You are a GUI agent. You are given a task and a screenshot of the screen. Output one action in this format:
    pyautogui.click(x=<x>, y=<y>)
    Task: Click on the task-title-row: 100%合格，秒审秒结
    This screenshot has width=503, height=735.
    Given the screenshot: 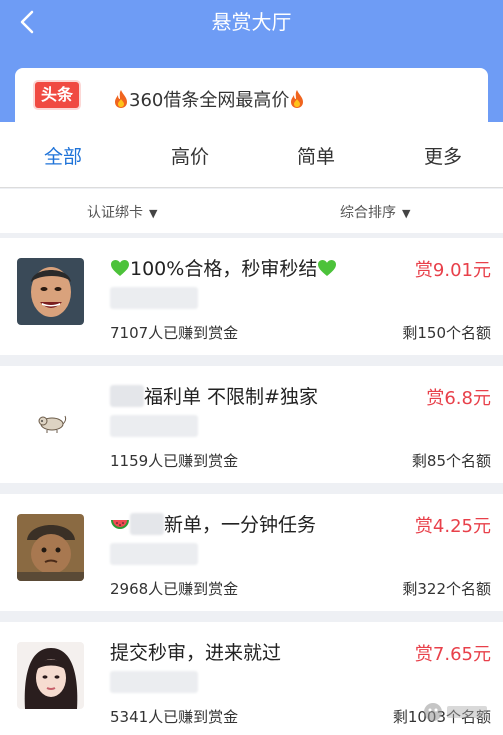 What is the action you would take?
    pyautogui.click(x=223, y=267)
    